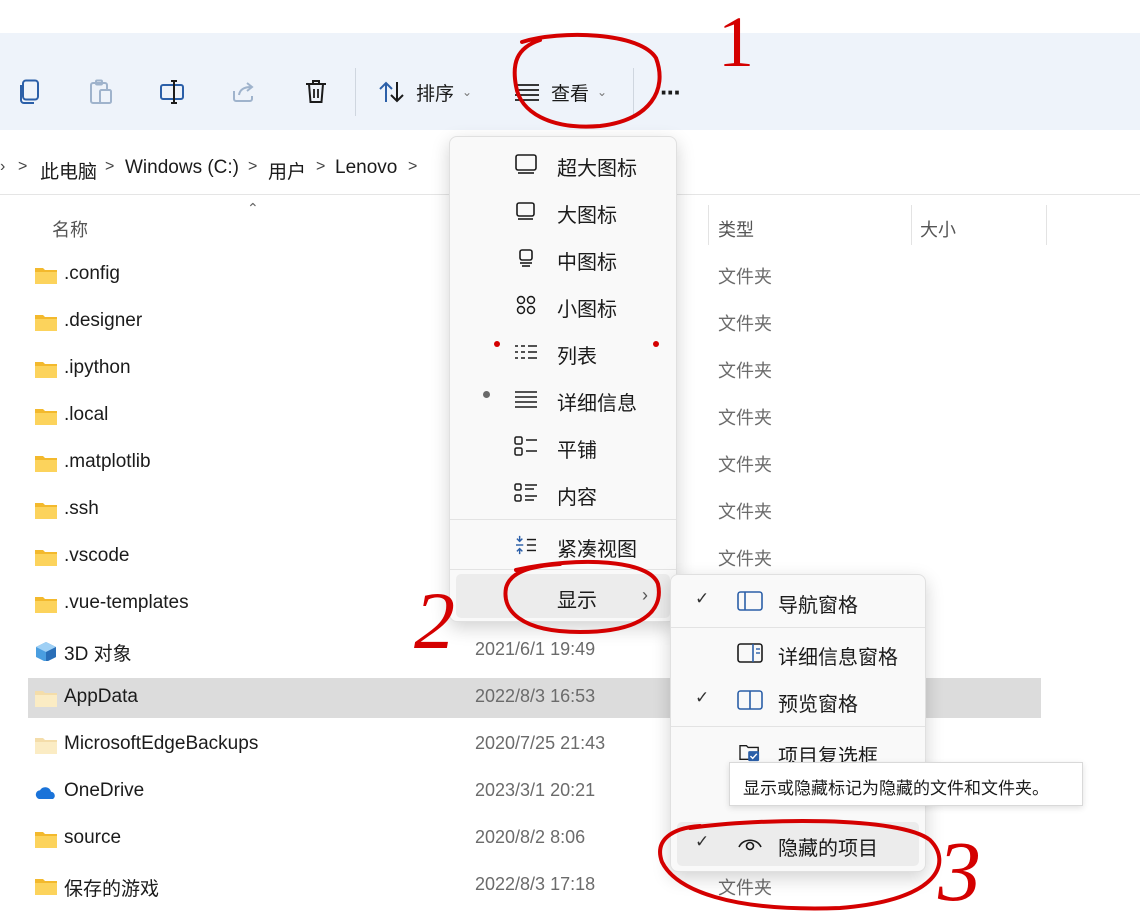 Image resolution: width=1140 pixels, height=921 pixels. Describe the element at coordinates (97, 367) in the screenshot. I see `file-name: .ipython` at that location.